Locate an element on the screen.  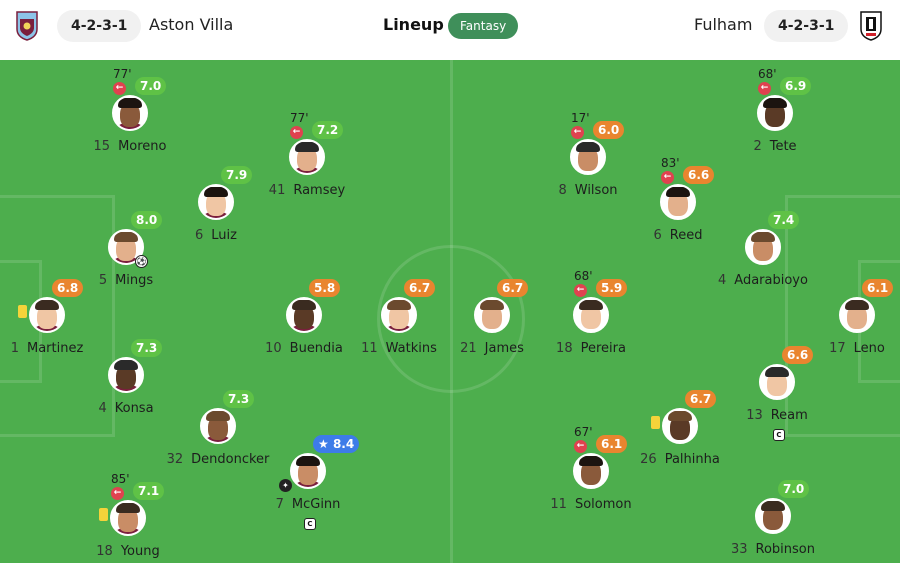
player-away: 6.7 21 James is located at coordinates (492, 318).